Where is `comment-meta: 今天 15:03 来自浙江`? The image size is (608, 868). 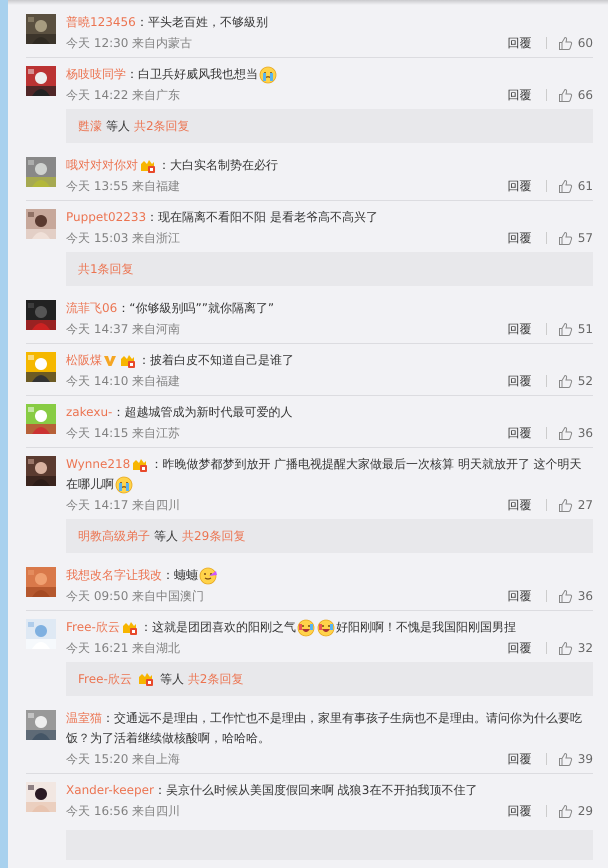 comment-meta: 今天 15:03 来自浙江 is located at coordinates (124, 238).